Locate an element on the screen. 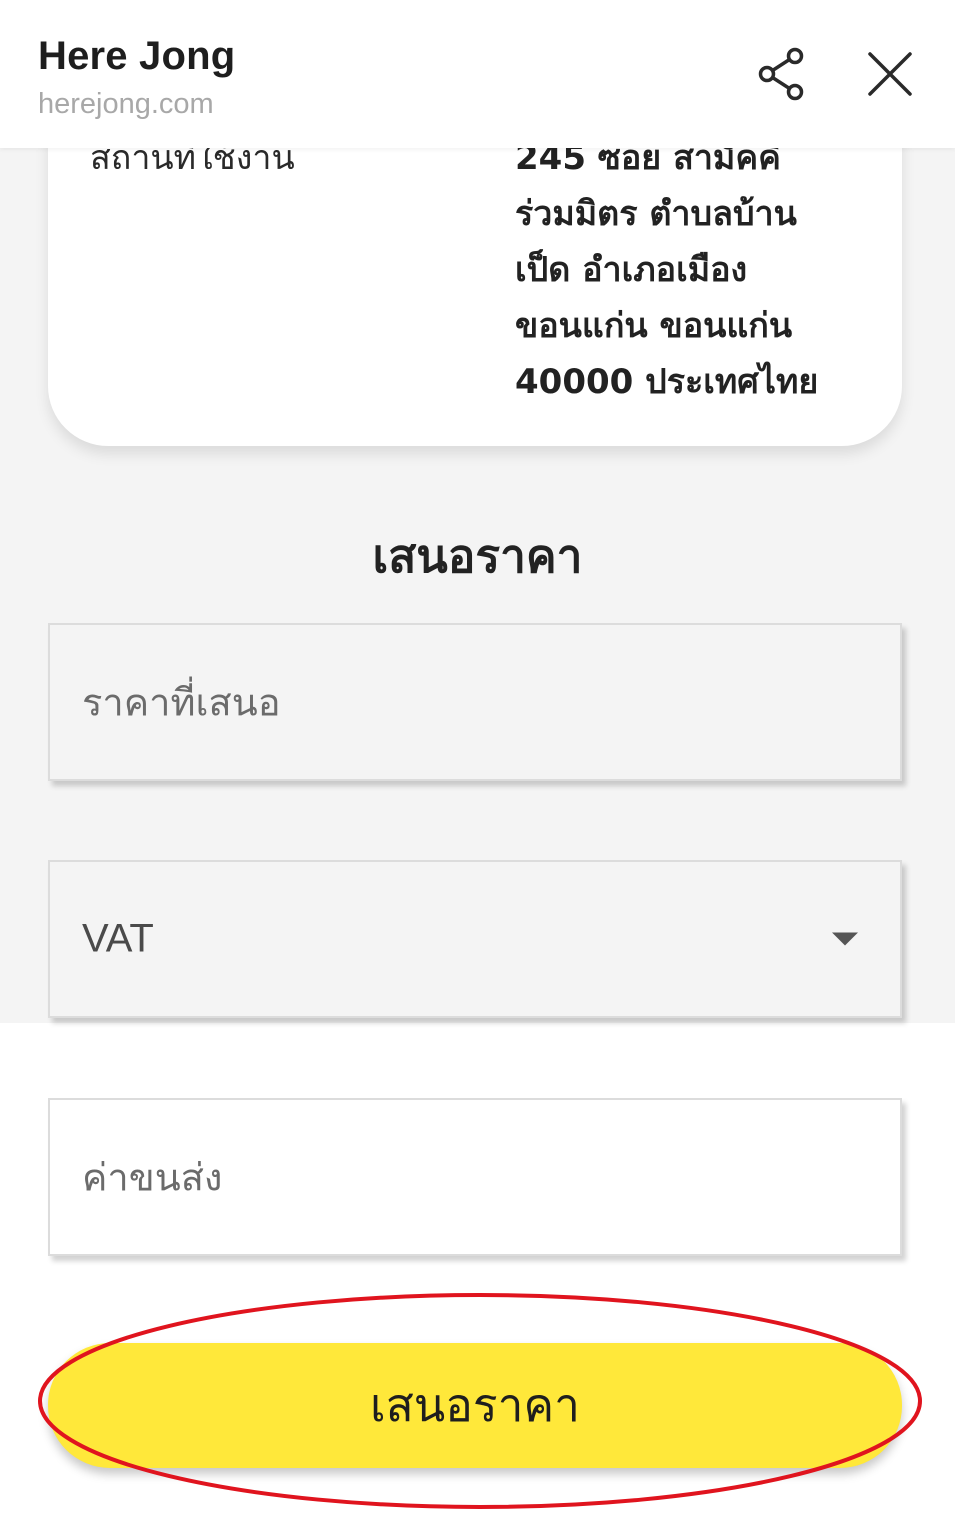 This screenshot has height=1525, width=955. close-button is located at coordinates (890, 74).